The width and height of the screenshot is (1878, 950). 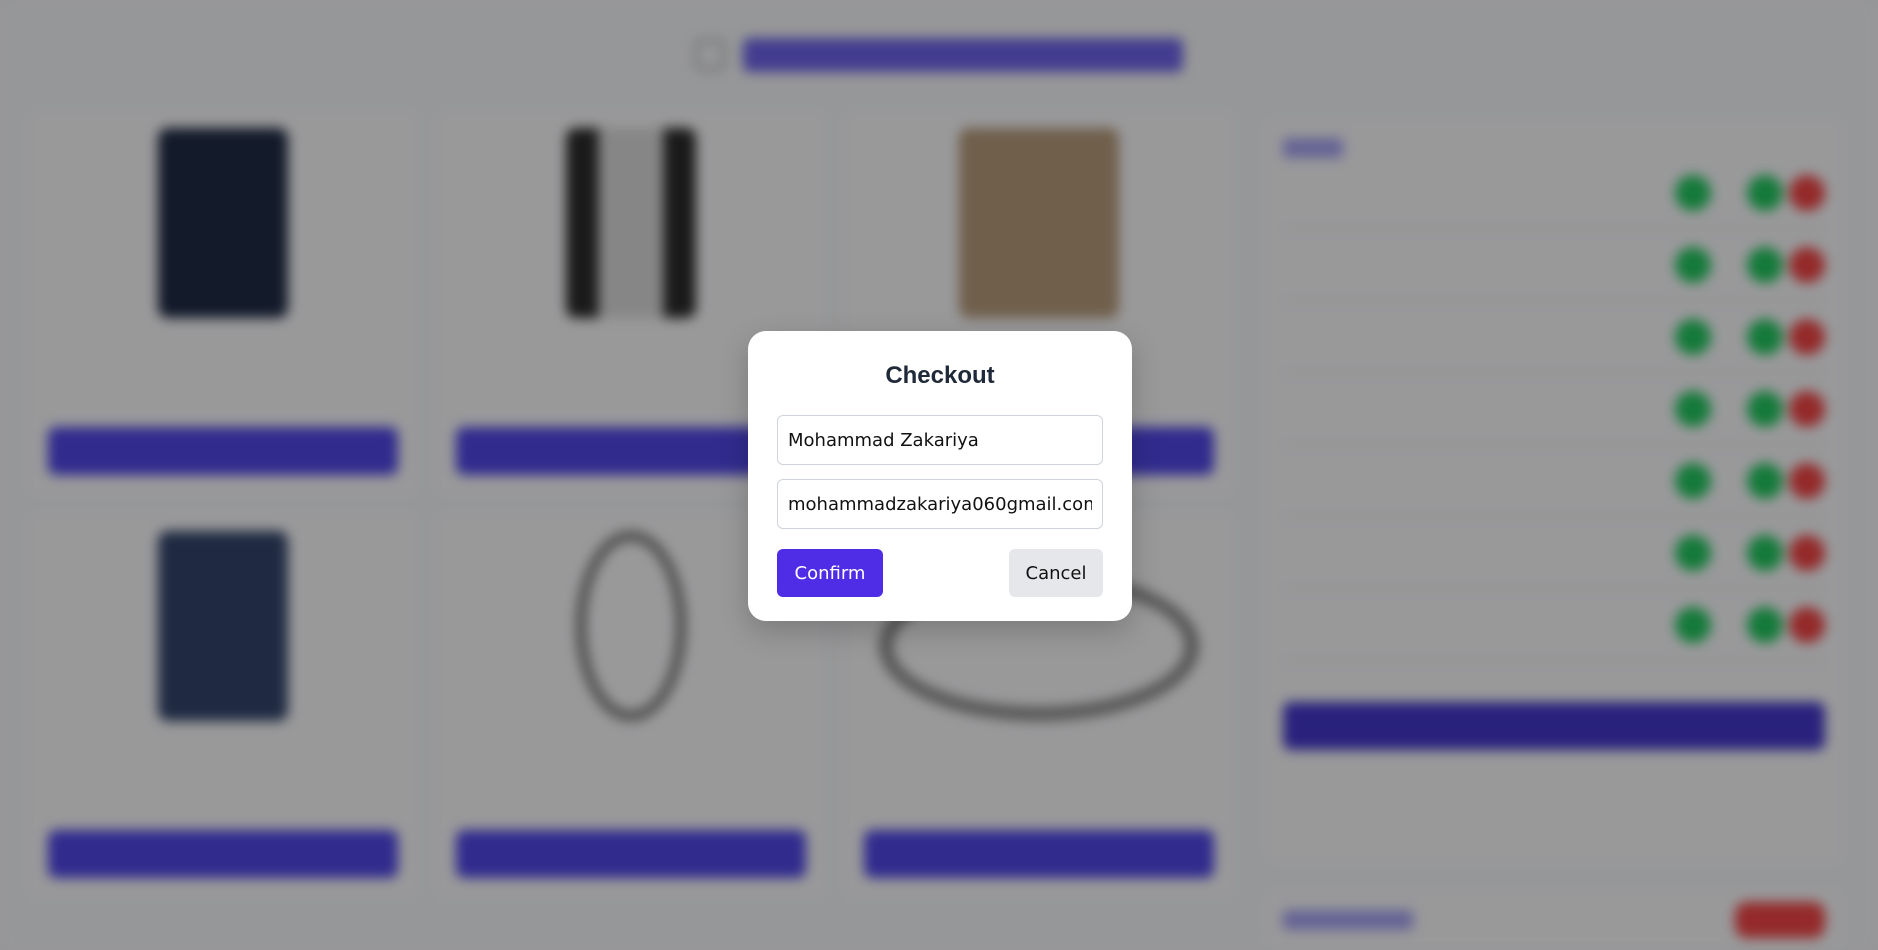 I want to click on confirm-button: Confirm, so click(x=830, y=573).